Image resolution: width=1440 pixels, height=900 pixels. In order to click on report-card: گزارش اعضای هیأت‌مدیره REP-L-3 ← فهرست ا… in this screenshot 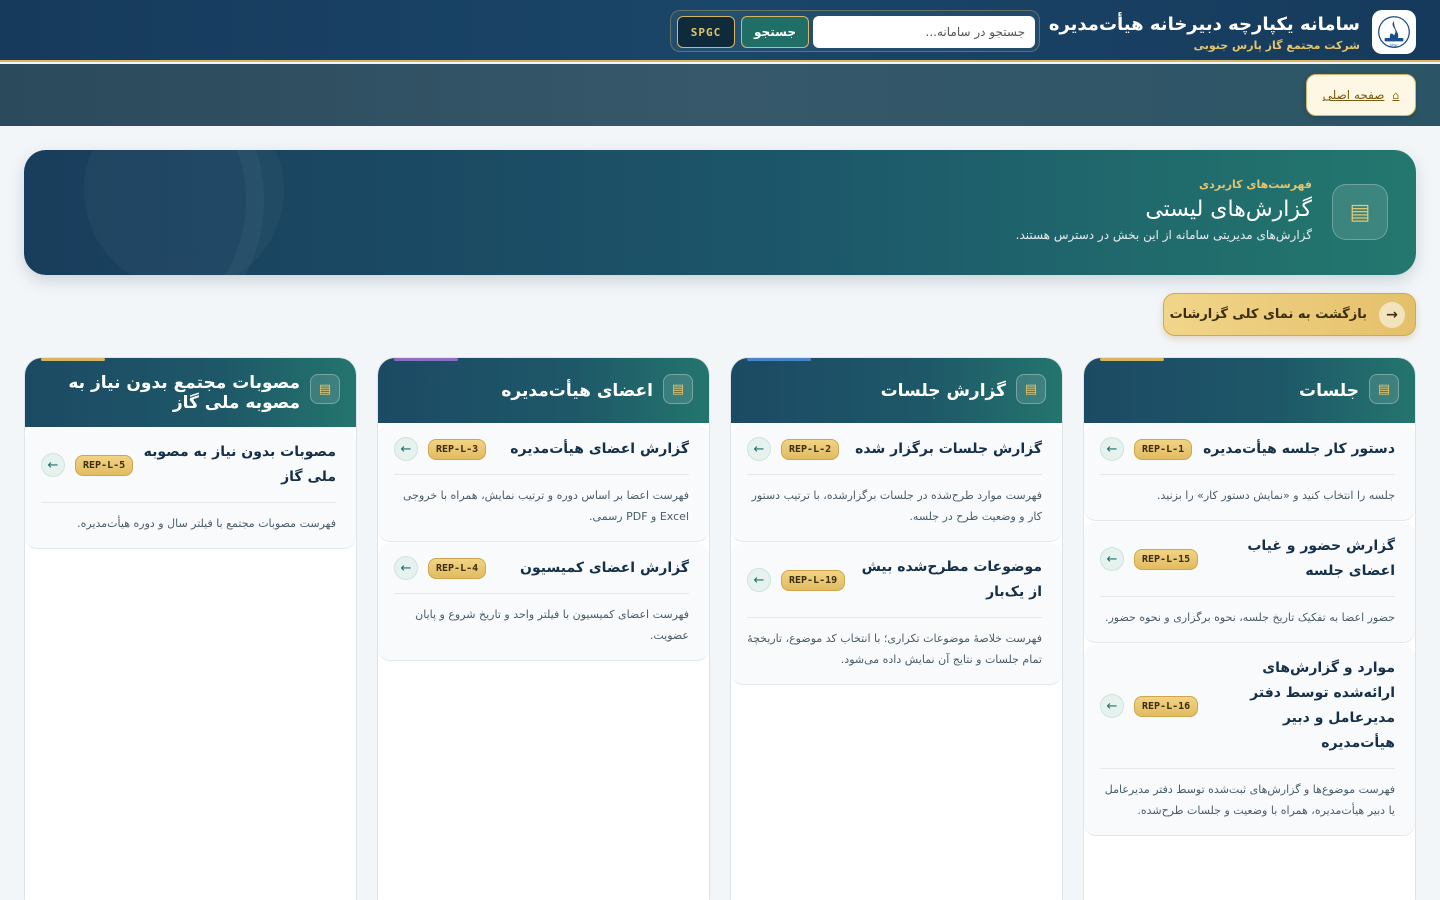, I will do `click(543, 483)`.